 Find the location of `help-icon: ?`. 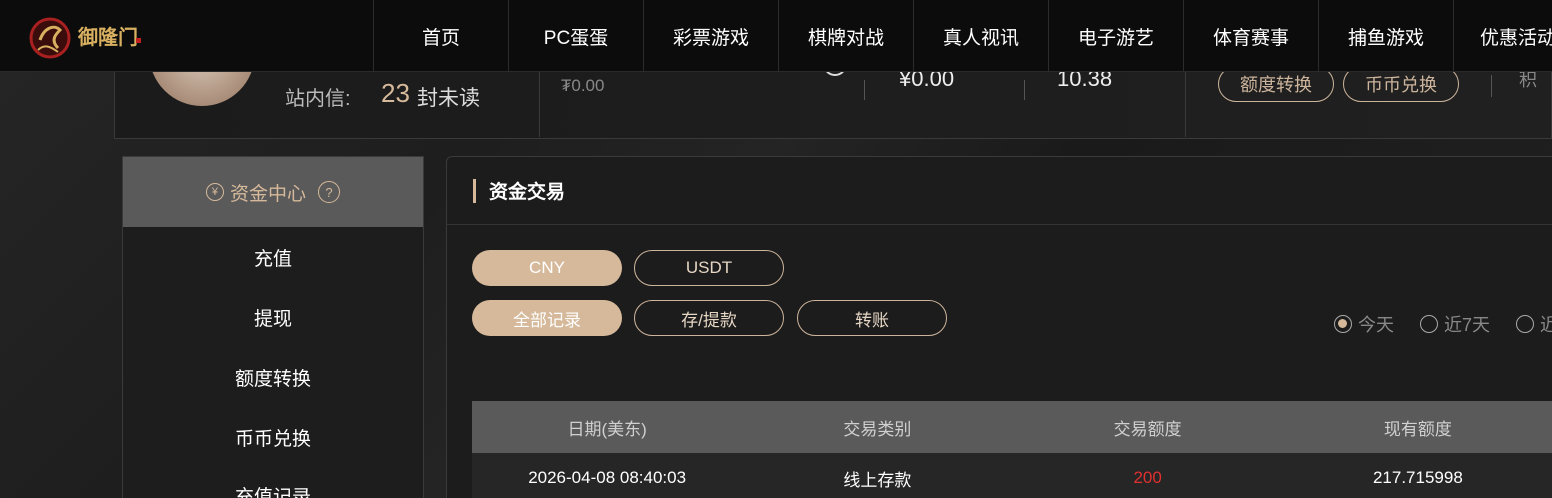

help-icon: ? is located at coordinates (329, 192).